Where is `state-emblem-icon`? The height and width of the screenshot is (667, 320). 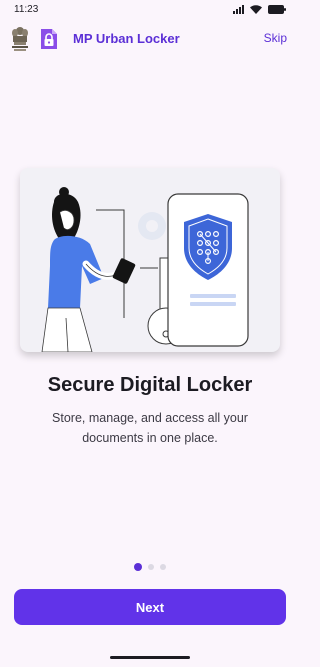 state-emblem-icon is located at coordinates (20, 39).